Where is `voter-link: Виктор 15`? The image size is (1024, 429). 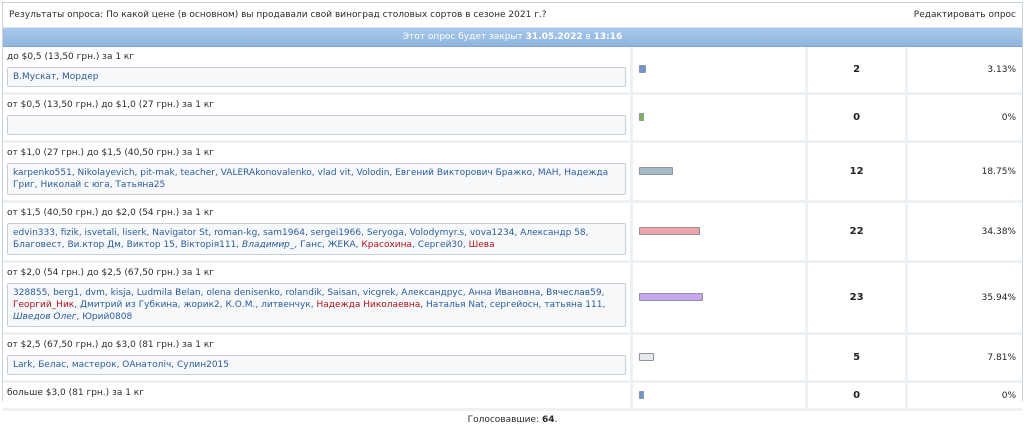
voter-link: Виктор 15 is located at coordinates (151, 245).